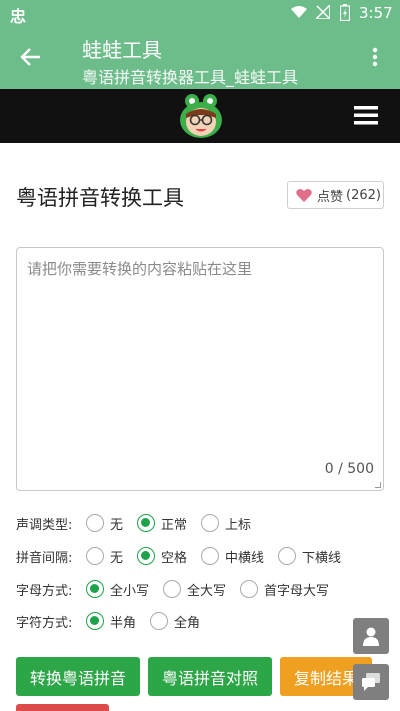 Image resolution: width=400 pixels, height=711 pixels. What do you see at coordinates (376, 13) in the screenshot?
I see `status-time: 3:57` at bounding box center [376, 13].